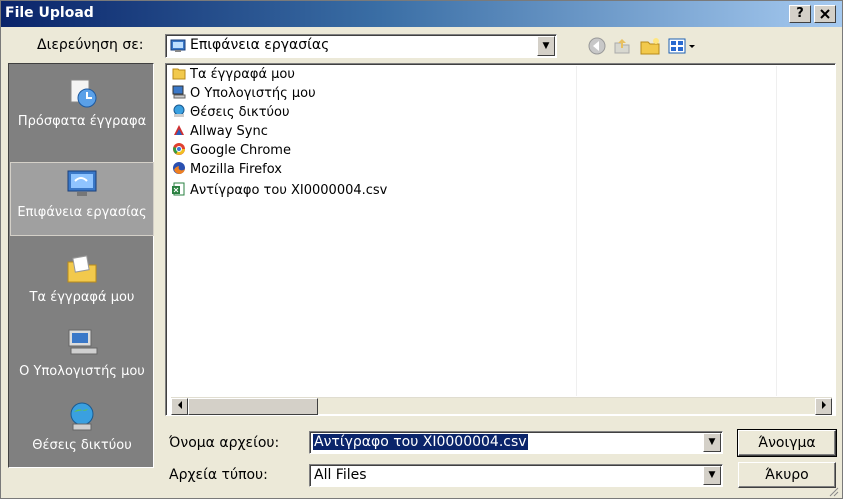 The width and height of the screenshot is (843, 499). What do you see at coordinates (597, 46) in the screenshot?
I see `back-icon` at bounding box center [597, 46].